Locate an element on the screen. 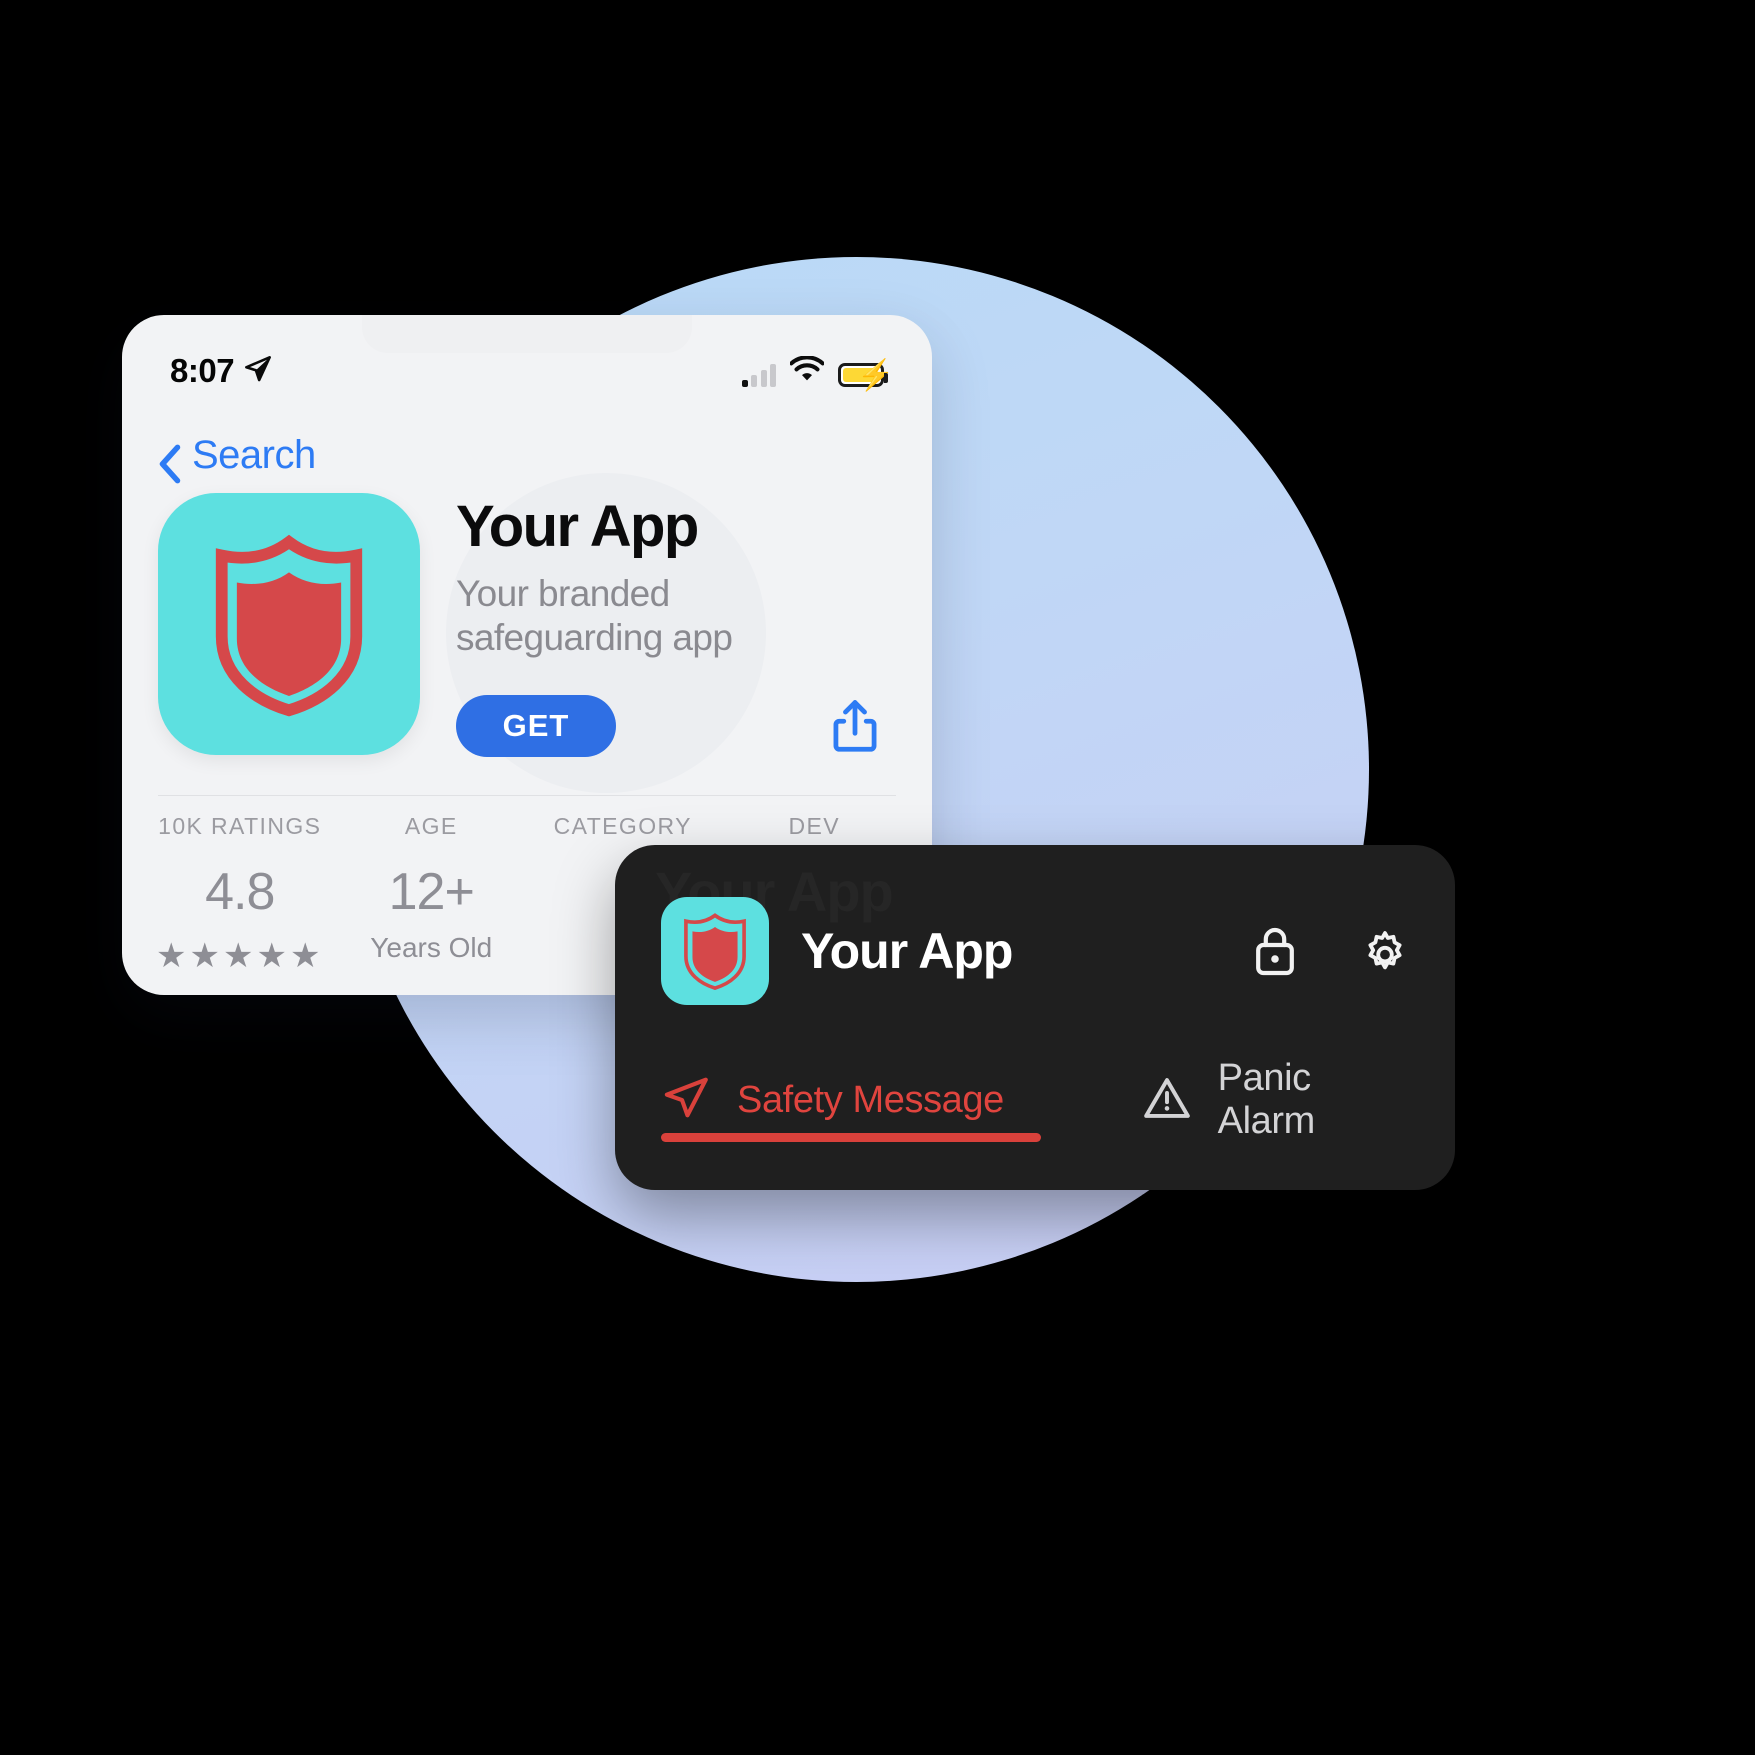 This screenshot has width=1755, height=1755. widget-title: Your App is located at coordinates (907, 951).